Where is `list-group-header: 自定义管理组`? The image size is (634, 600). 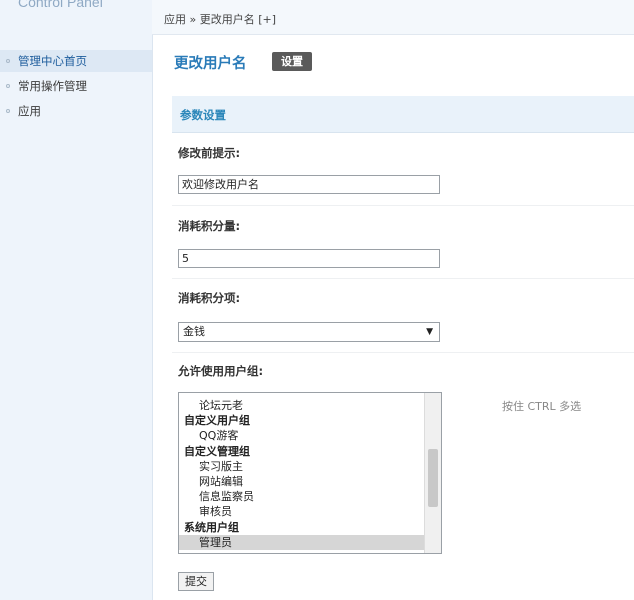 list-group-header: 自定义管理组 is located at coordinates (217, 451).